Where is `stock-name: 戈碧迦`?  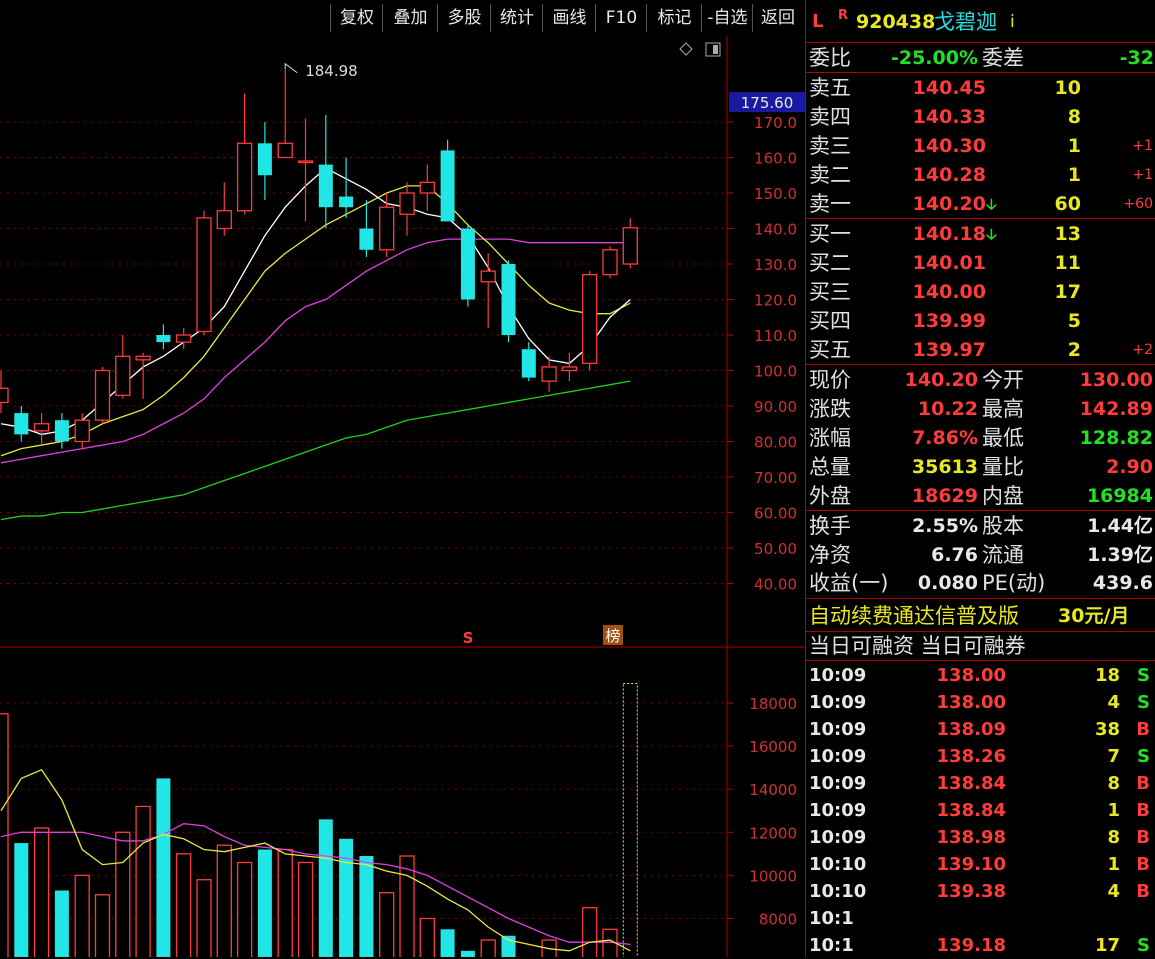 stock-name: 戈碧迦 is located at coordinates (965, 22).